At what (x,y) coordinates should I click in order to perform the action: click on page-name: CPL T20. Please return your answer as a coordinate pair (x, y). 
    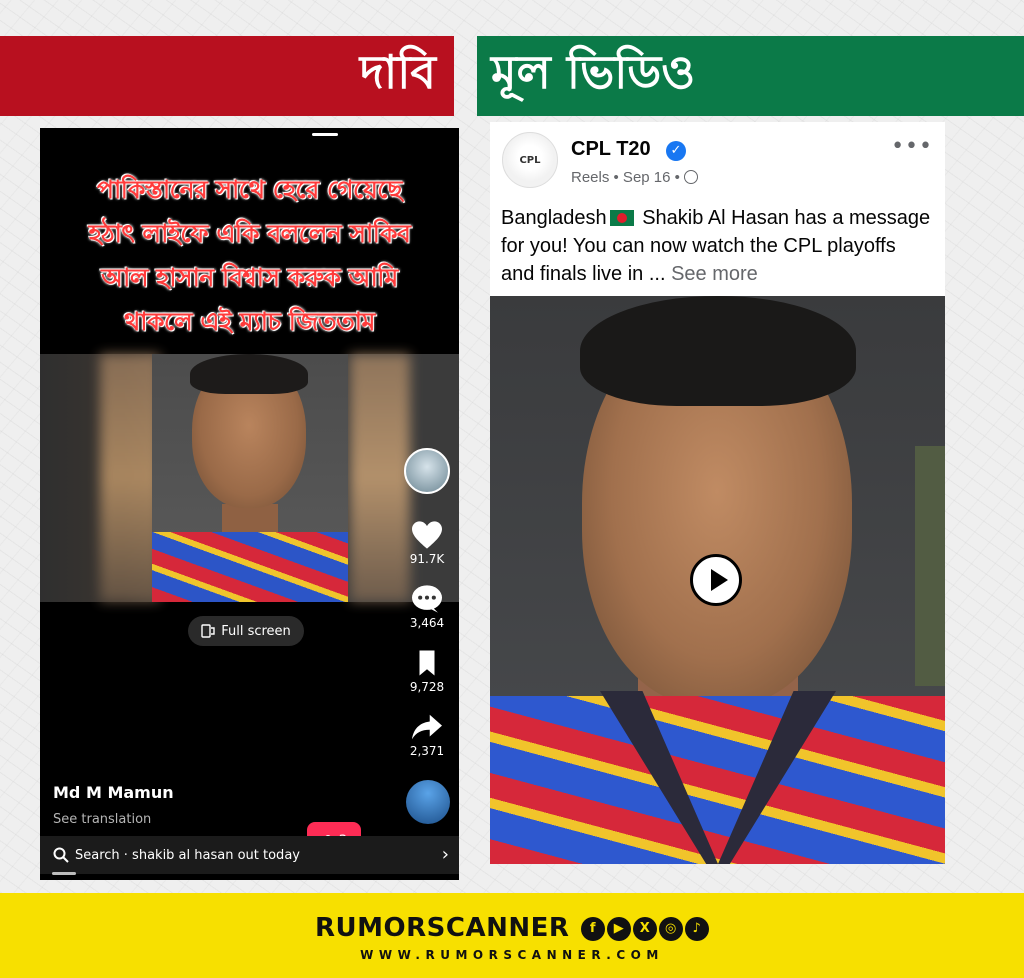
    Looking at the image, I should click on (611, 149).